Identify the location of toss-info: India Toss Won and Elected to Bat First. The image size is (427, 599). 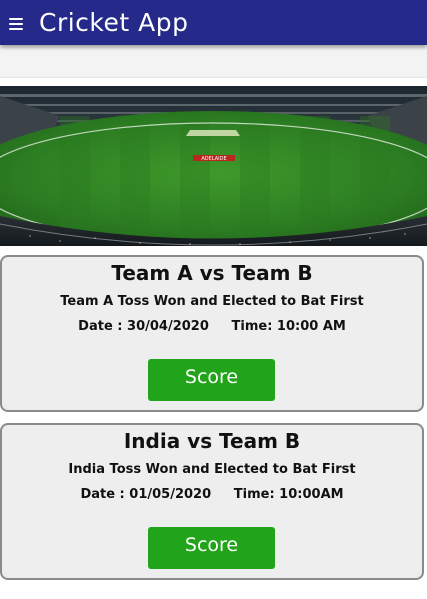
(212, 469).